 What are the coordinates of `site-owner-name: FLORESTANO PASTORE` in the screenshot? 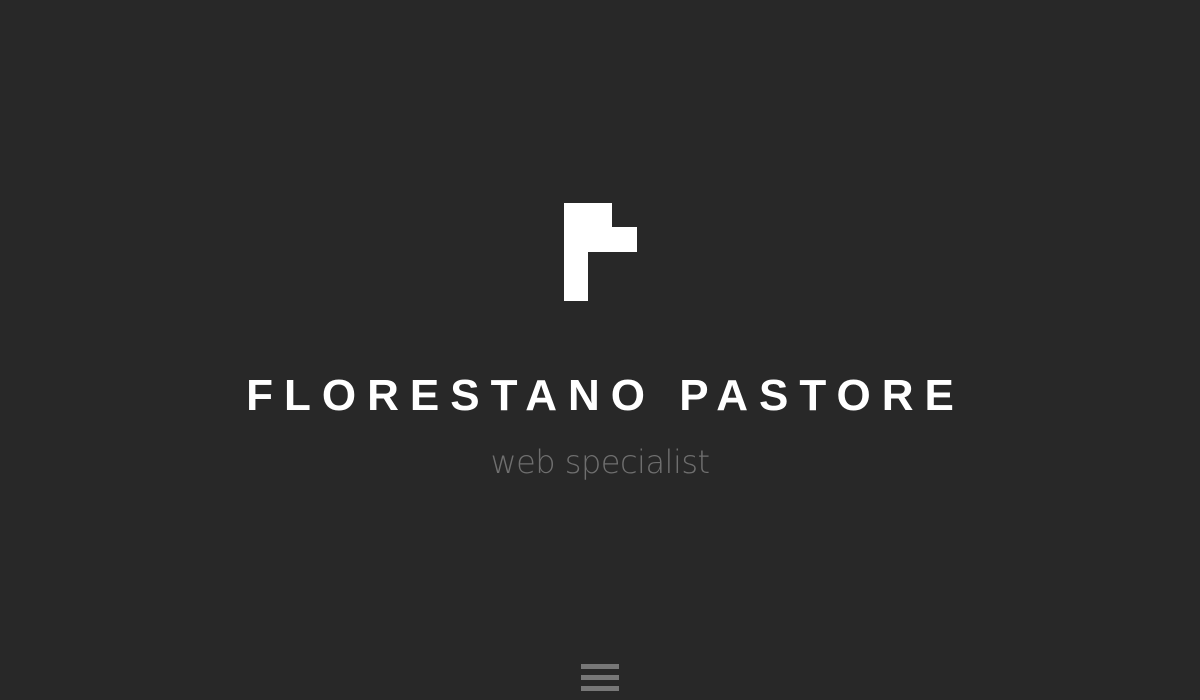 It's located at (605, 395).